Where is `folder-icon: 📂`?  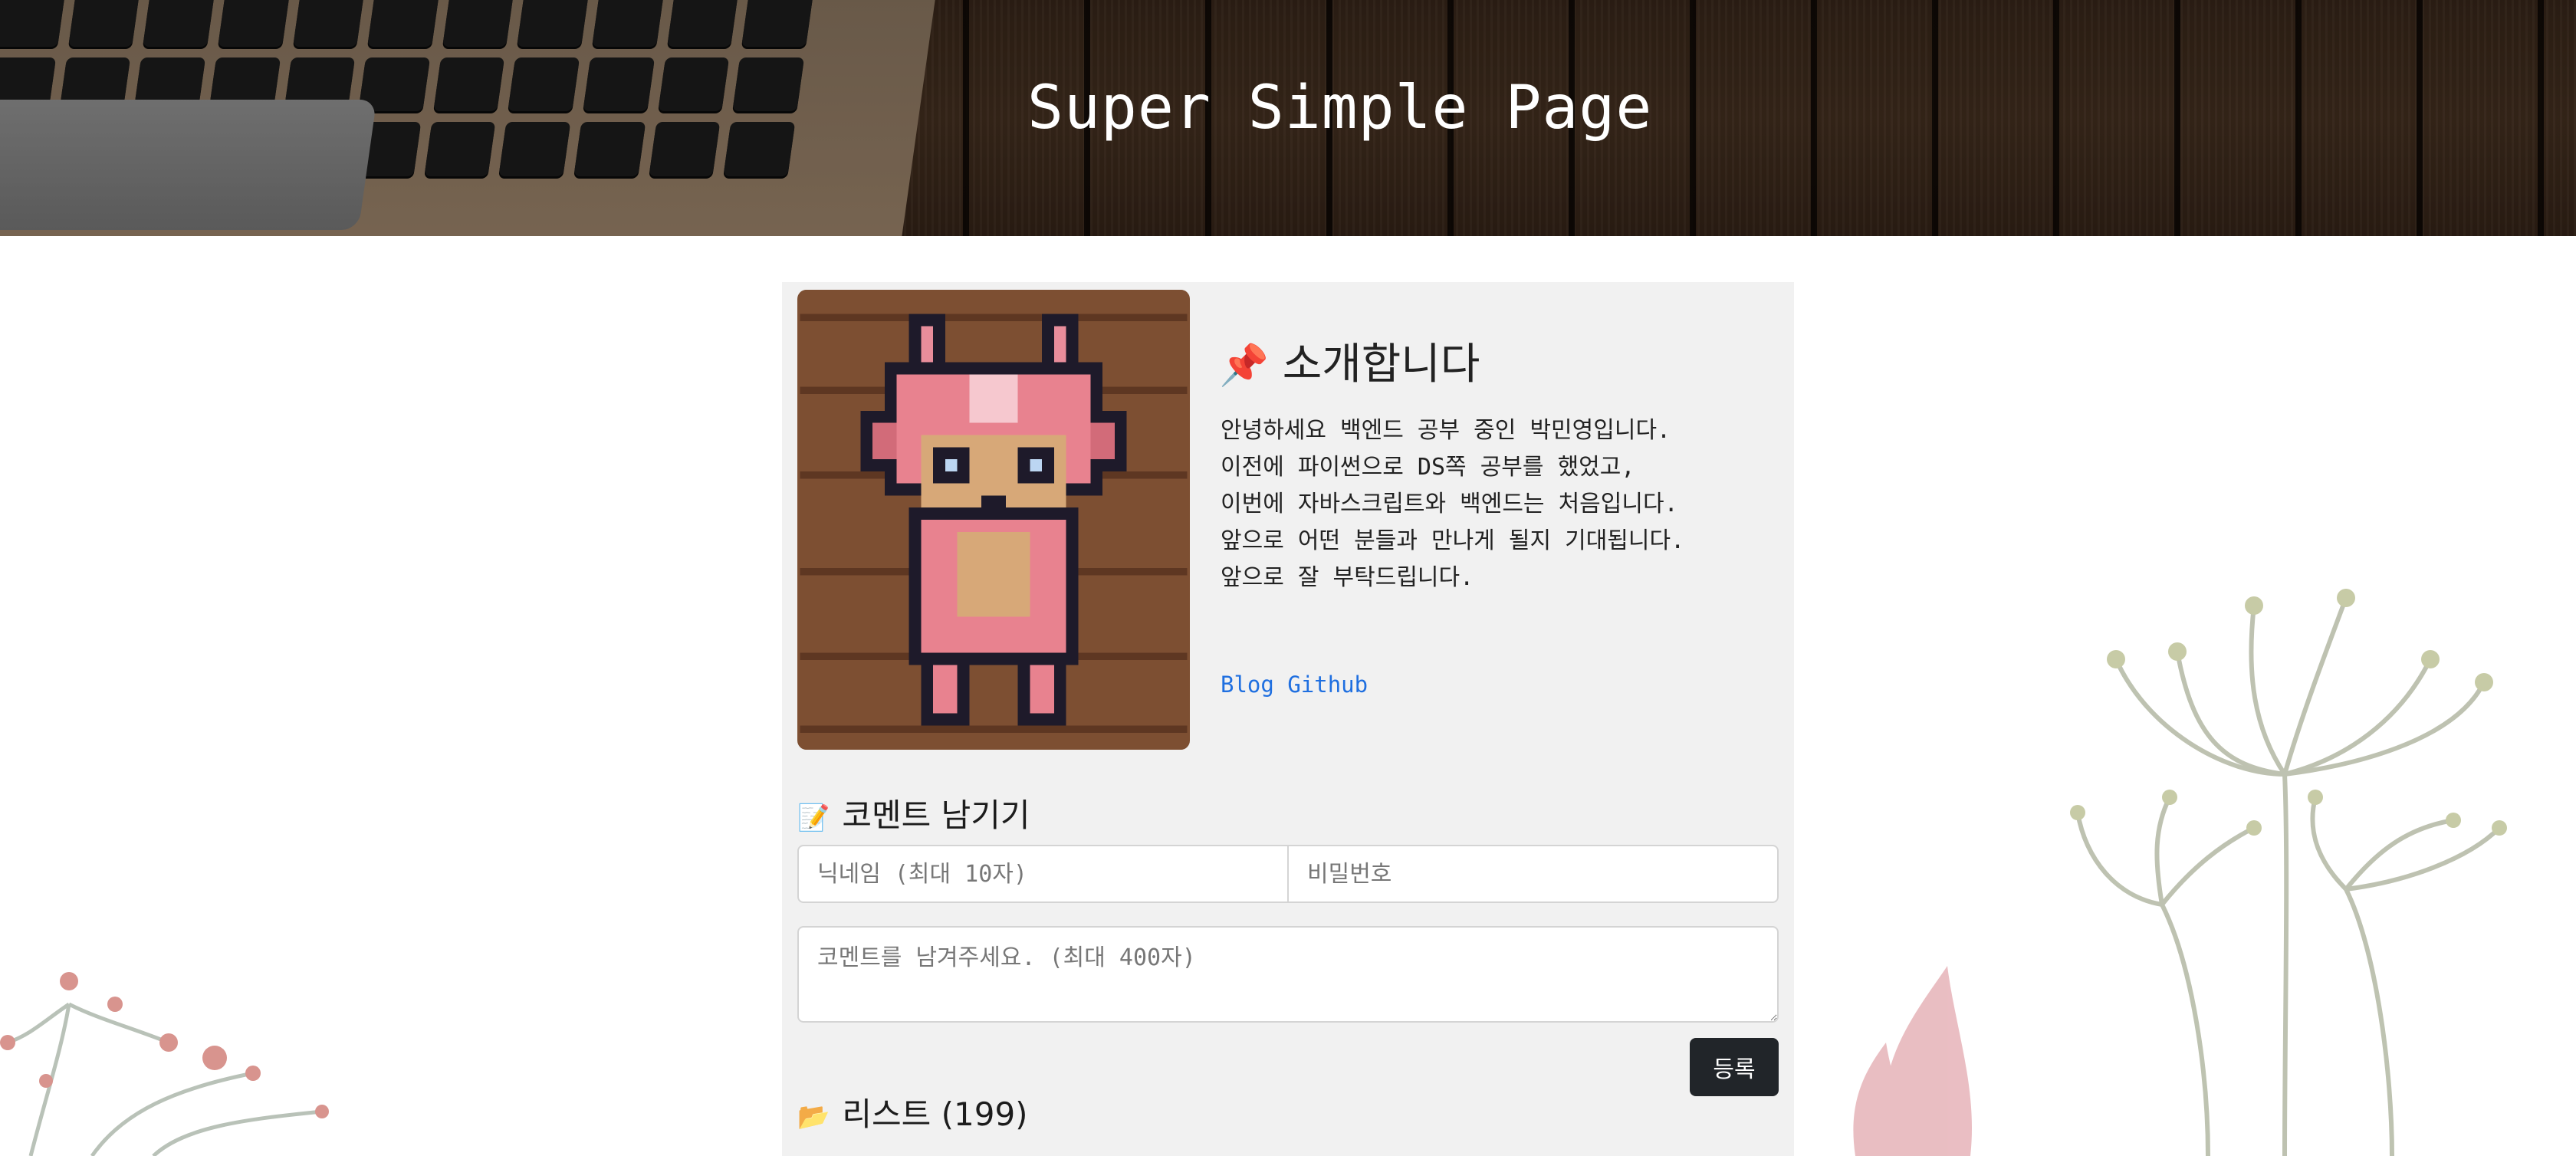
folder-icon: 📂 is located at coordinates (814, 1117).